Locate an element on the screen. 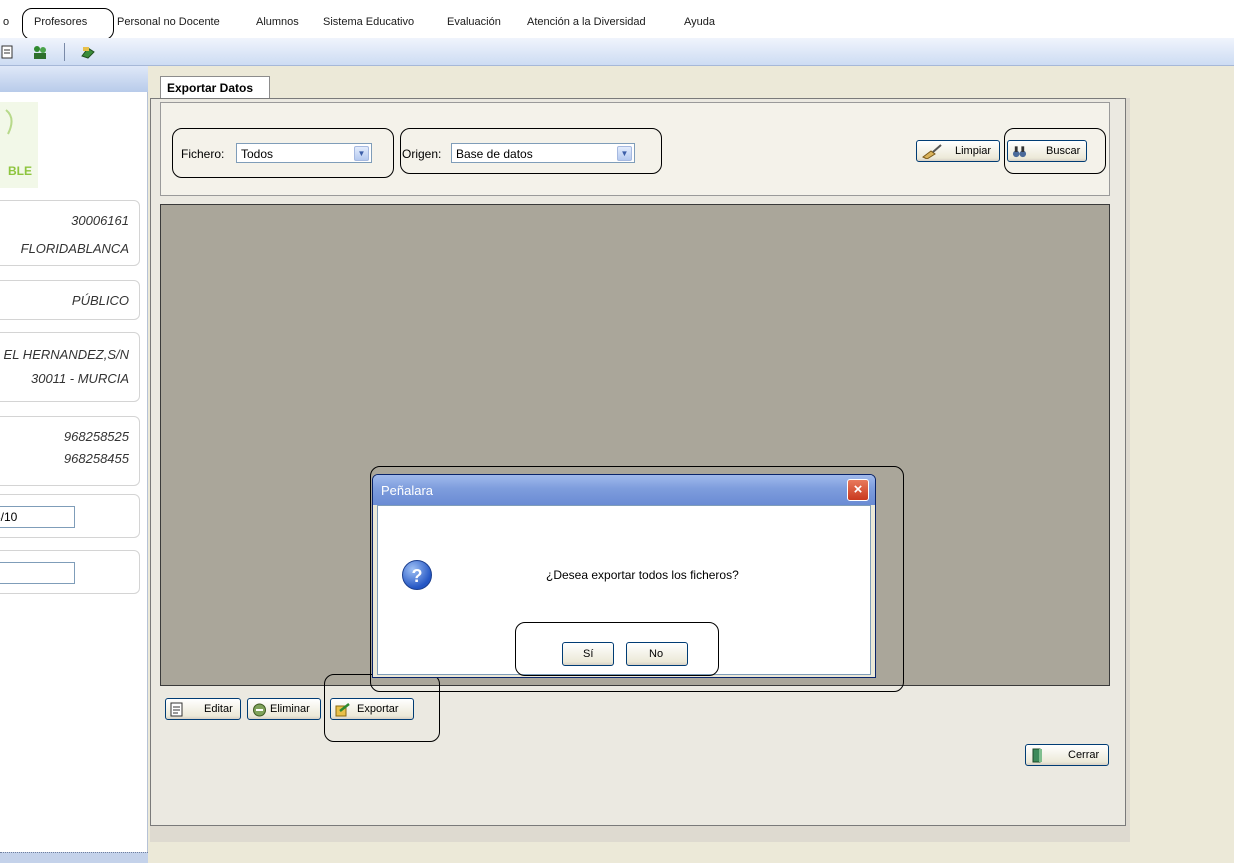 The image size is (1234, 863). editar-label: Editar is located at coordinates (218, 709).